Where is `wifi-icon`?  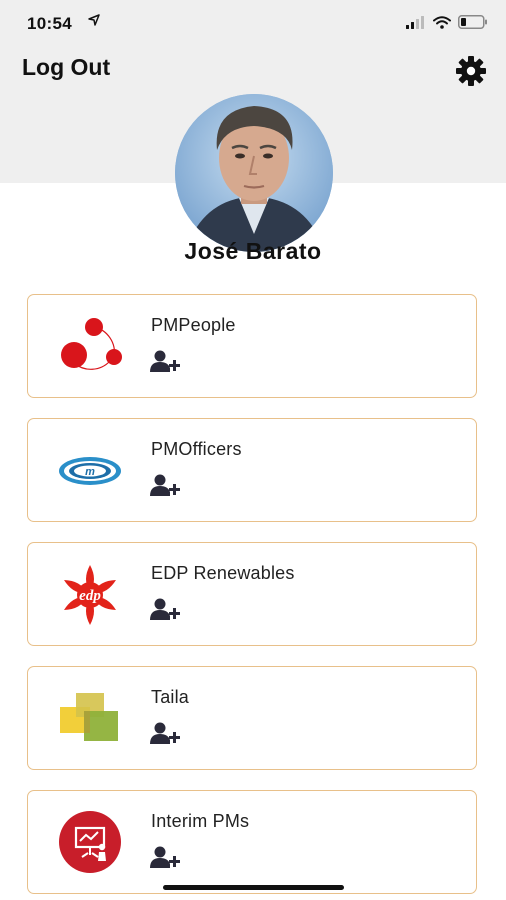
wifi-icon is located at coordinates (442, 22).